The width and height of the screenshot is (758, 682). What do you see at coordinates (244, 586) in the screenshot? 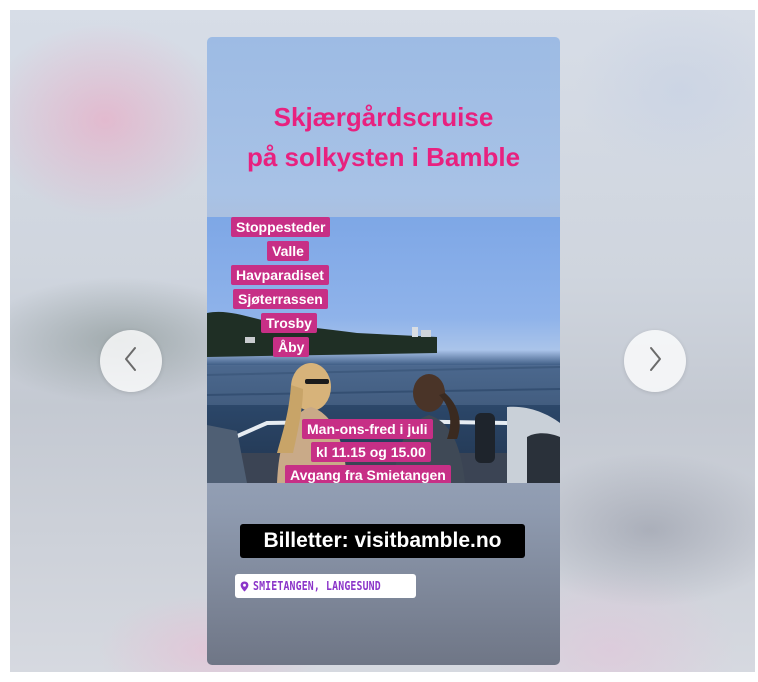
I see `location-pin-icon` at bounding box center [244, 586].